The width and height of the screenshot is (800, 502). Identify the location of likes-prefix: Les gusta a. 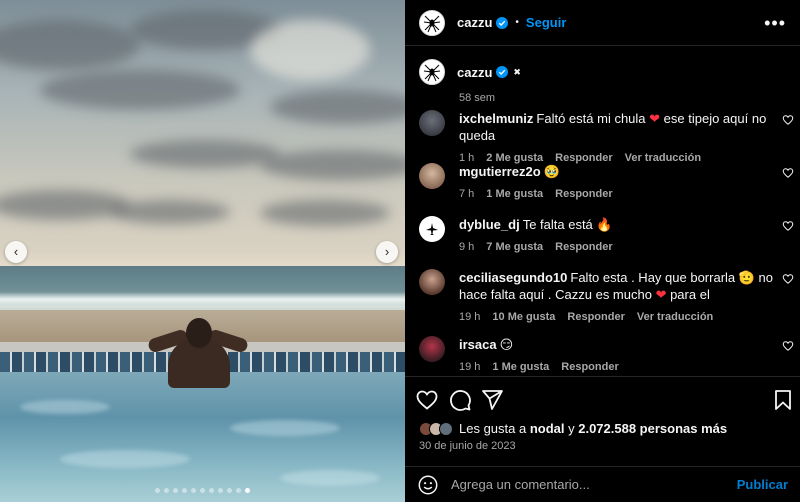
(494, 428).